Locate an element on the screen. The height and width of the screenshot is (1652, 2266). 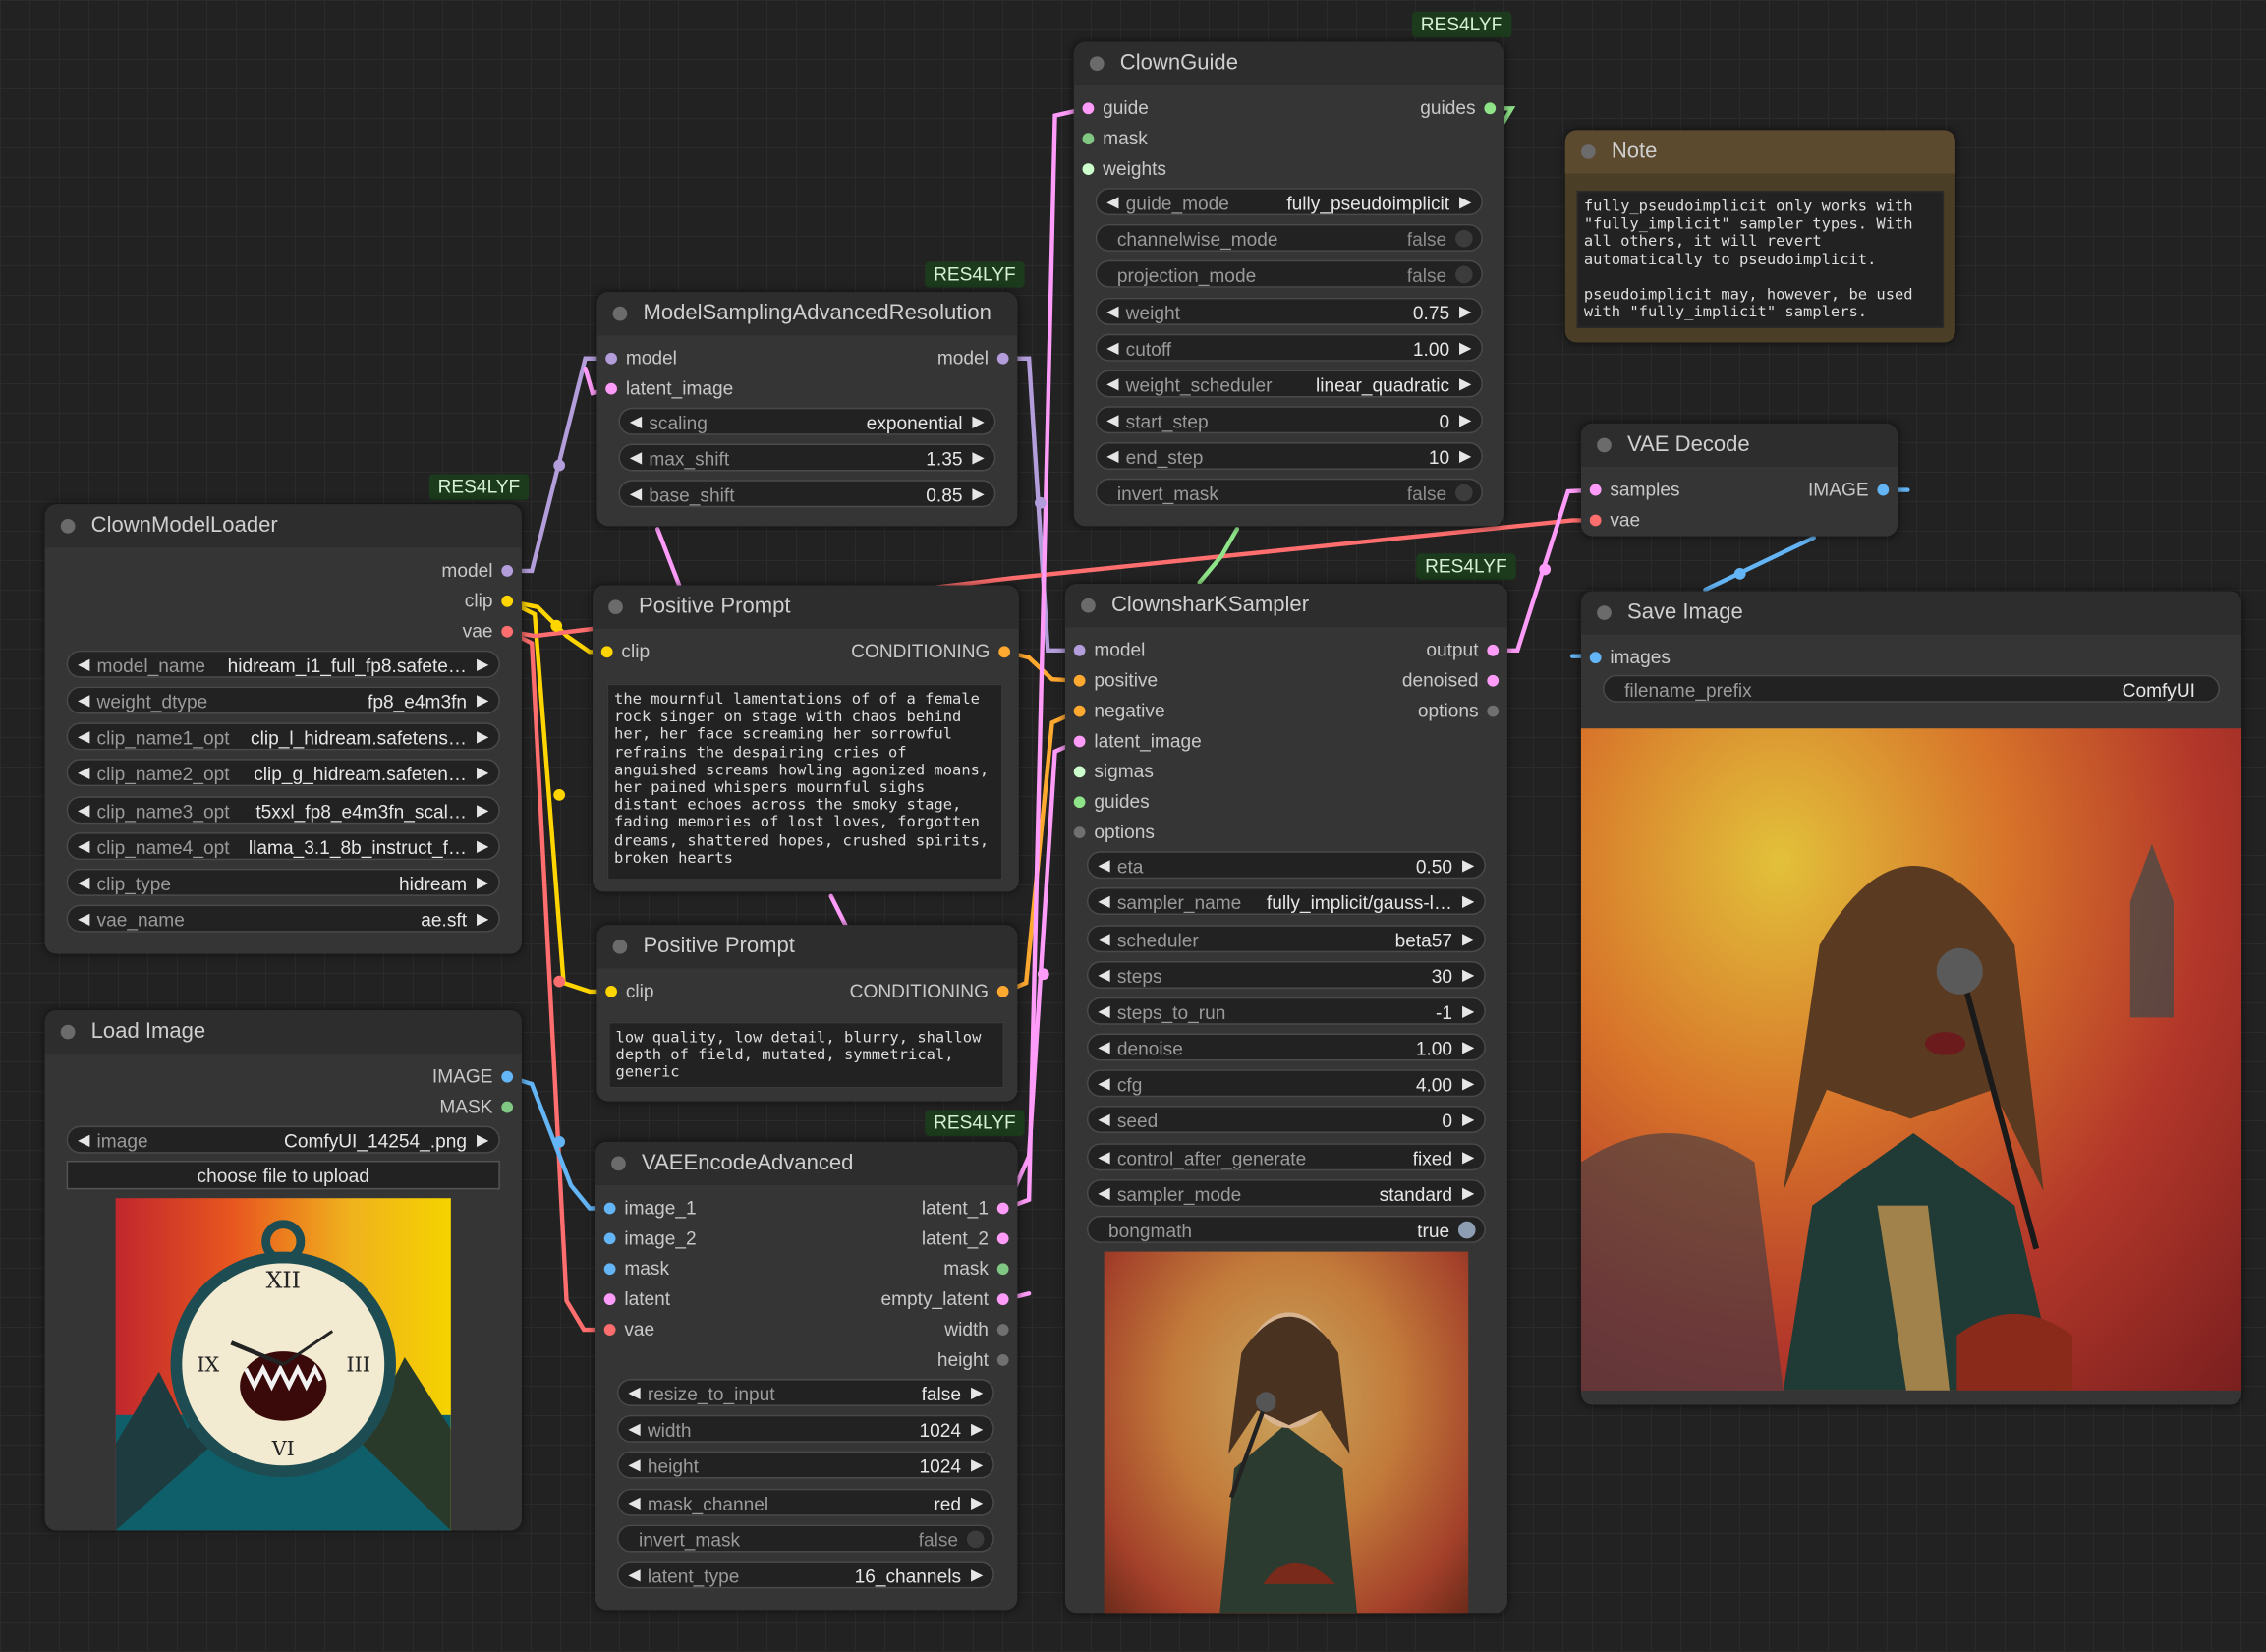
input-negative: negative is located at coordinates (1115, 710).